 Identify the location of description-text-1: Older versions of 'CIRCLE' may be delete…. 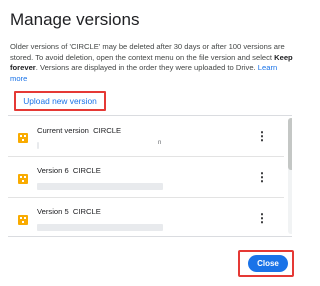
(147, 52).